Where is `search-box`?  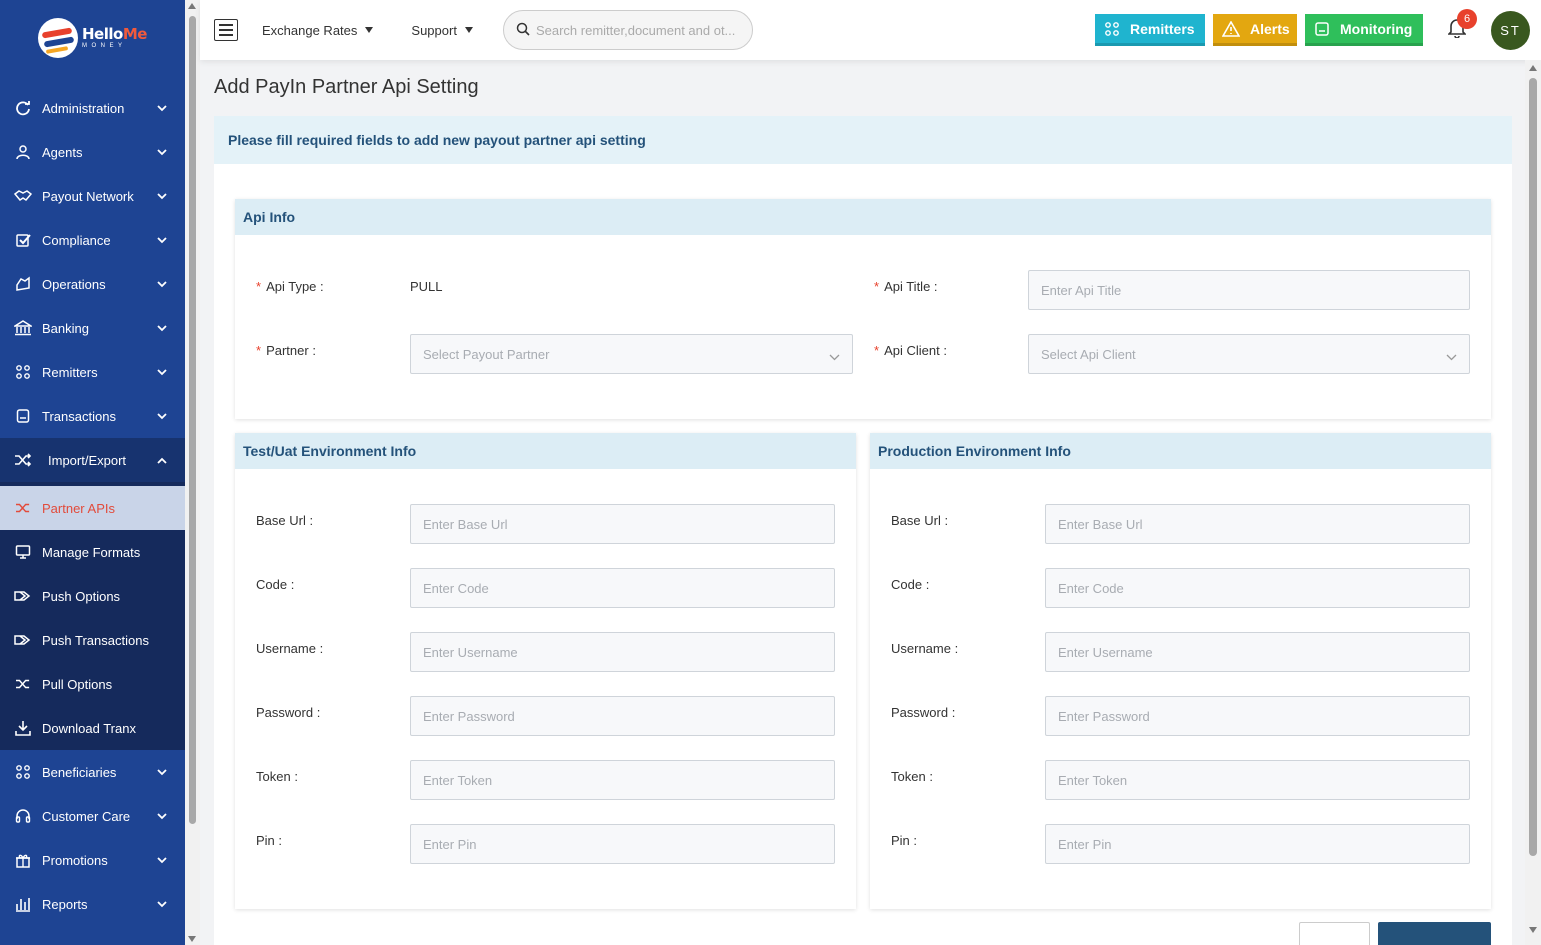 search-box is located at coordinates (627, 30).